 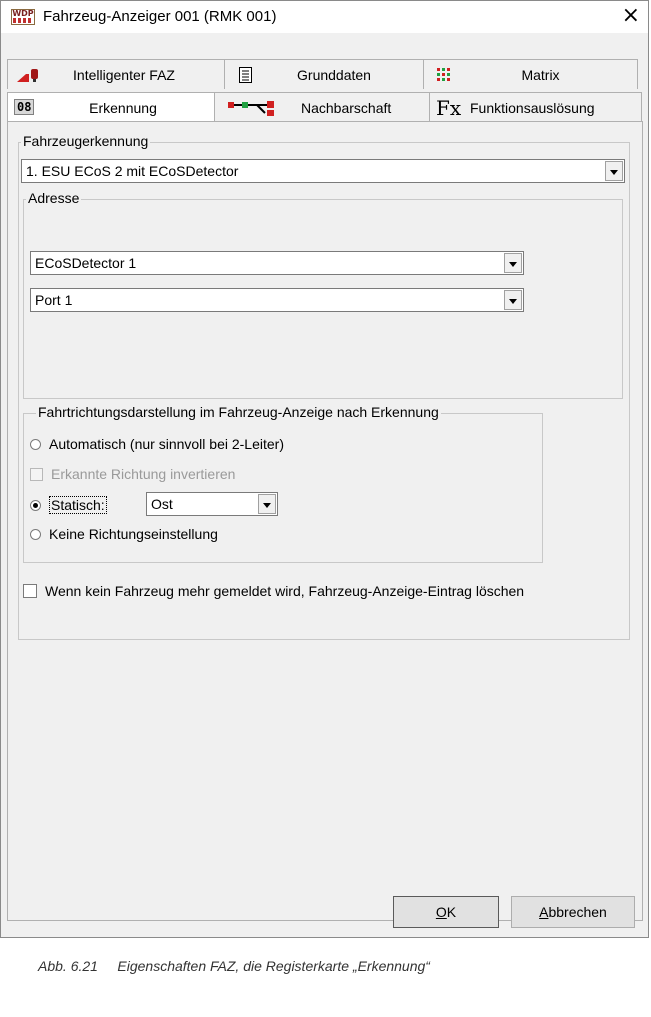 What do you see at coordinates (160, 16) in the screenshot?
I see `window-title: Fahrzeug-Anzeiger 001 (RMK 001)` at bounding box center [160, 16].